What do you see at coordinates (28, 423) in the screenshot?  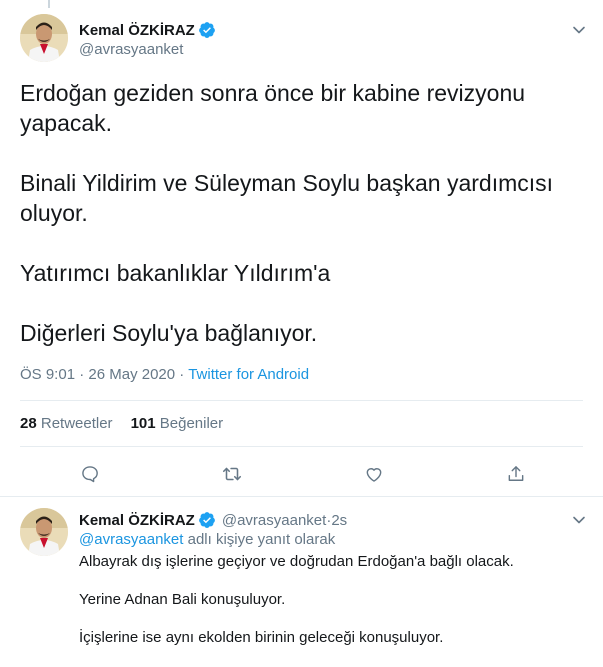 I see `retweets-count: 28` at bounding box center [28, 423].